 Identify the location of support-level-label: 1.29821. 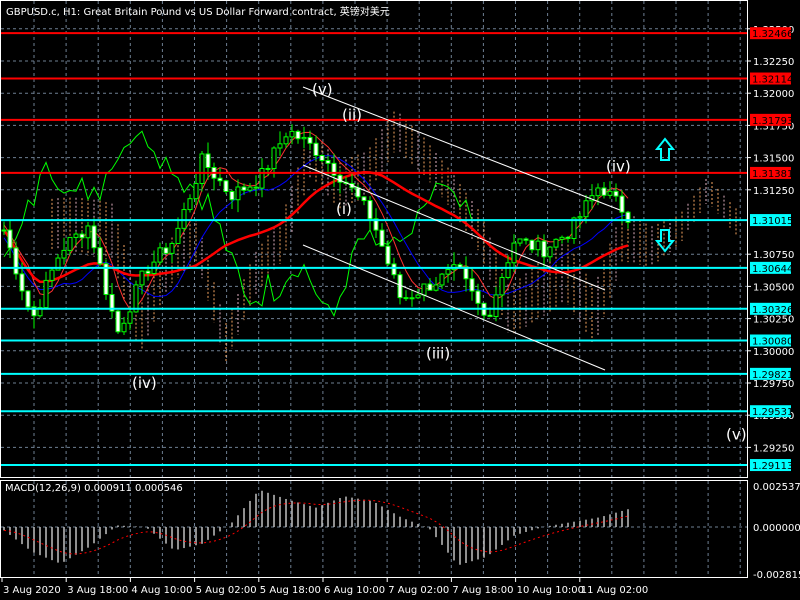
(772, 375).